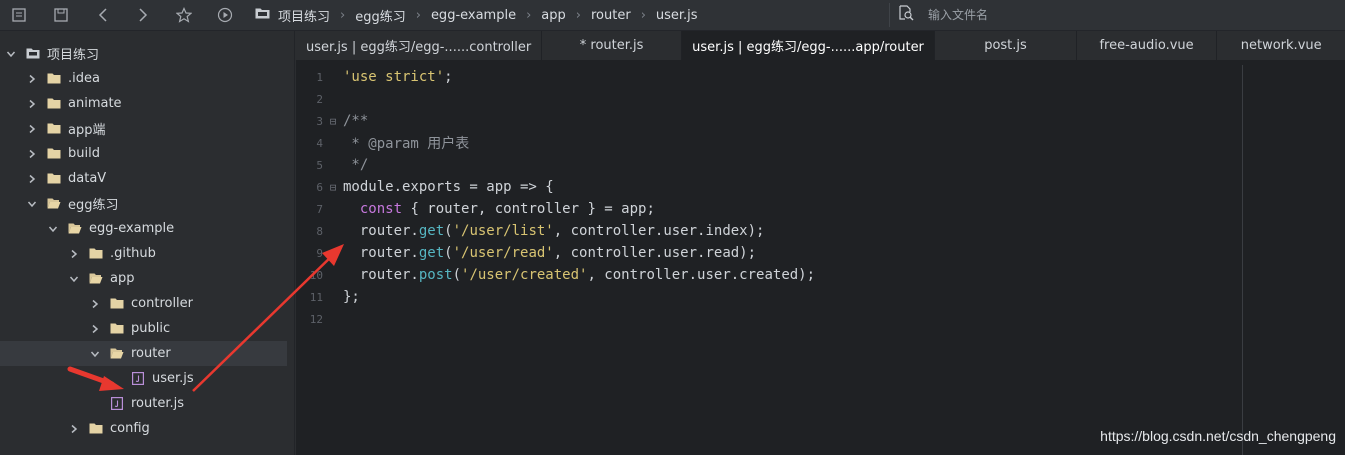 The width and height of the screenshot is (1345, 455). Describe the element at coordinates (316, 319) in the screenshot. I see `line-number: 12` at that location.